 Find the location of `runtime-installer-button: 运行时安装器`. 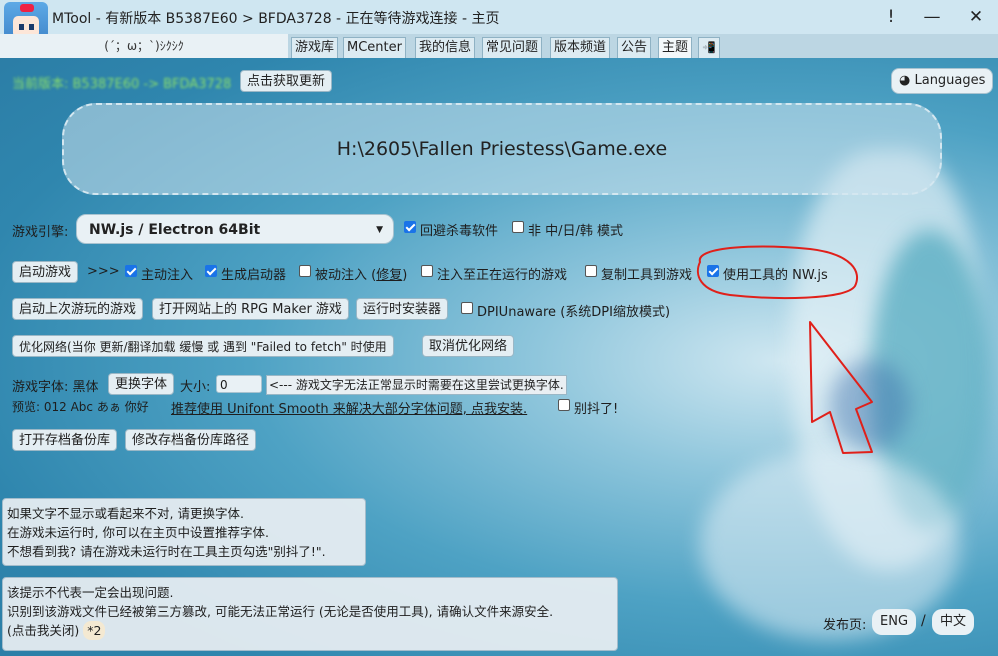

runtime-installer-button: 运行时安装器 is located at coordinates (402, 309).